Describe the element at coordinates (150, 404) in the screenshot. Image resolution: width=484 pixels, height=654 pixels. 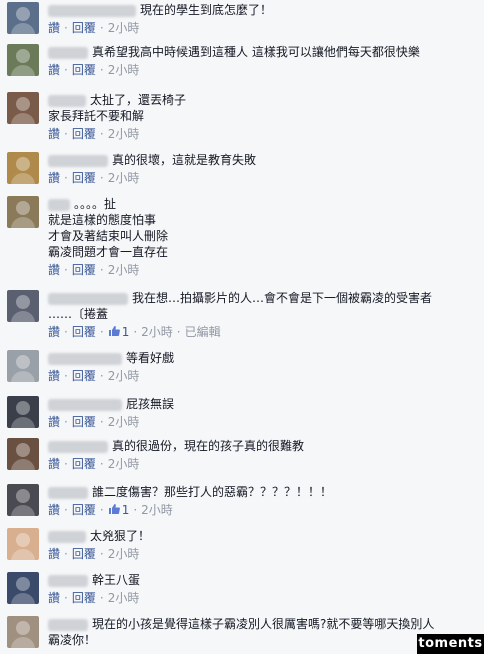
I see `comment-line-text: 屁孩無誤` at that location.